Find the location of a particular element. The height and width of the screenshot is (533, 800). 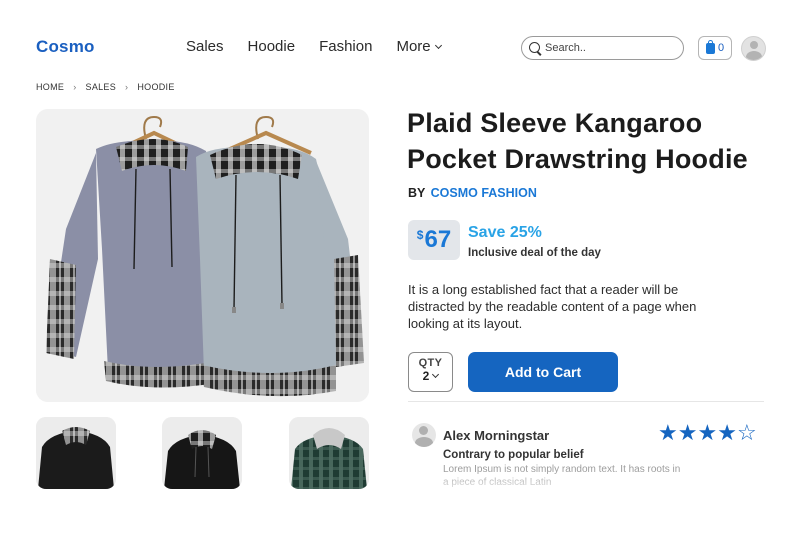

main-nav: Sales Hoodie Fashion More is located at coordinates (325, 46).